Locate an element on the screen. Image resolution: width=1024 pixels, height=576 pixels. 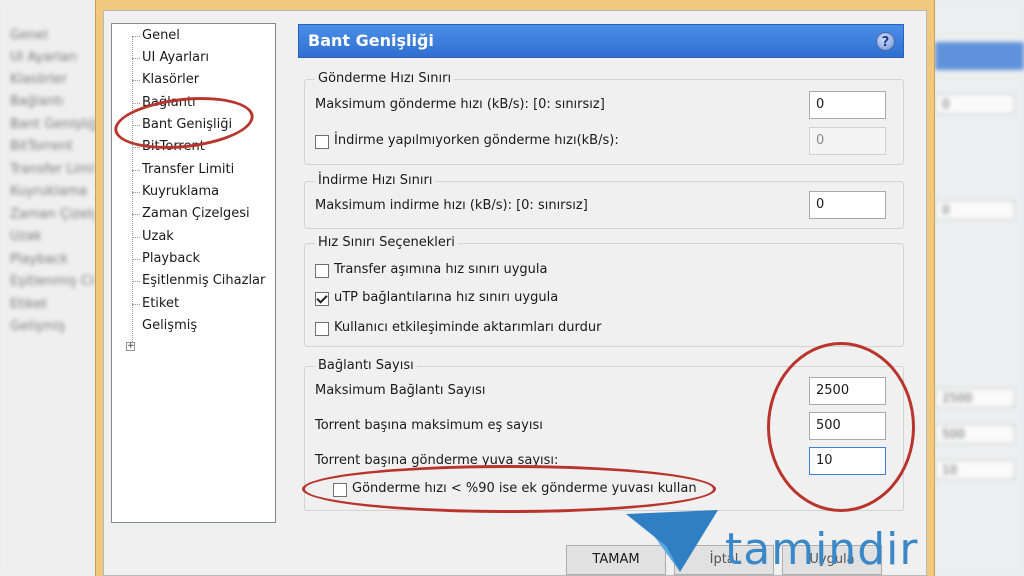
bg-item: Bant Genişliği is located at coordinates (52, 124).